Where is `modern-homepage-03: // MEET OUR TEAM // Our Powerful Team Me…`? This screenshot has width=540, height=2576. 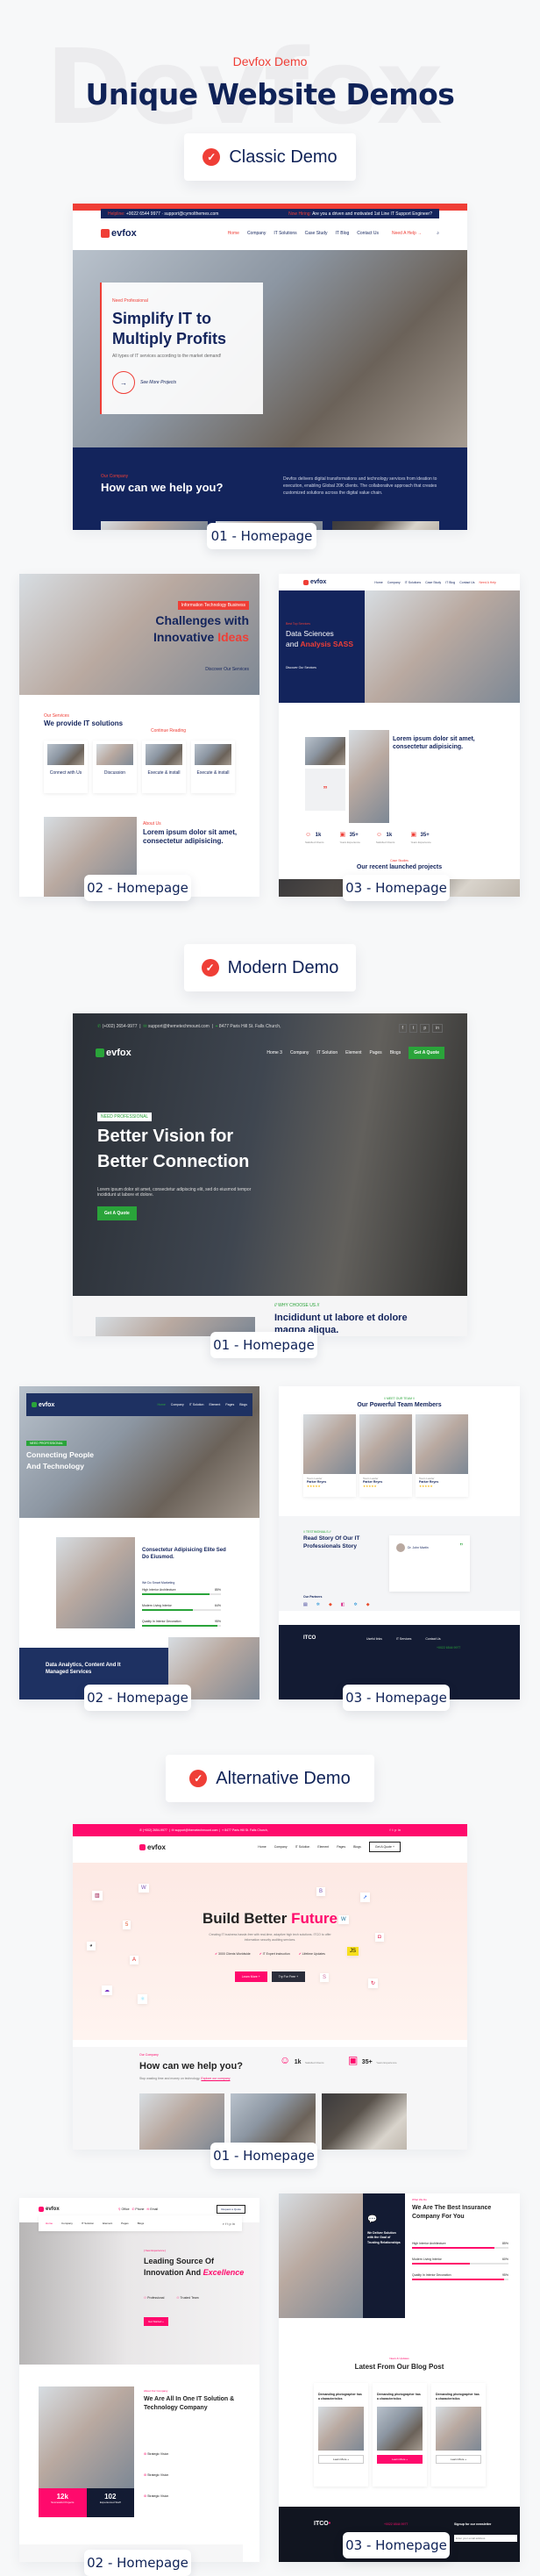 modern-homepage-03: // MEET OUR TEAM // Our Powerful Team Me… is located at coordinates (399, 1542).